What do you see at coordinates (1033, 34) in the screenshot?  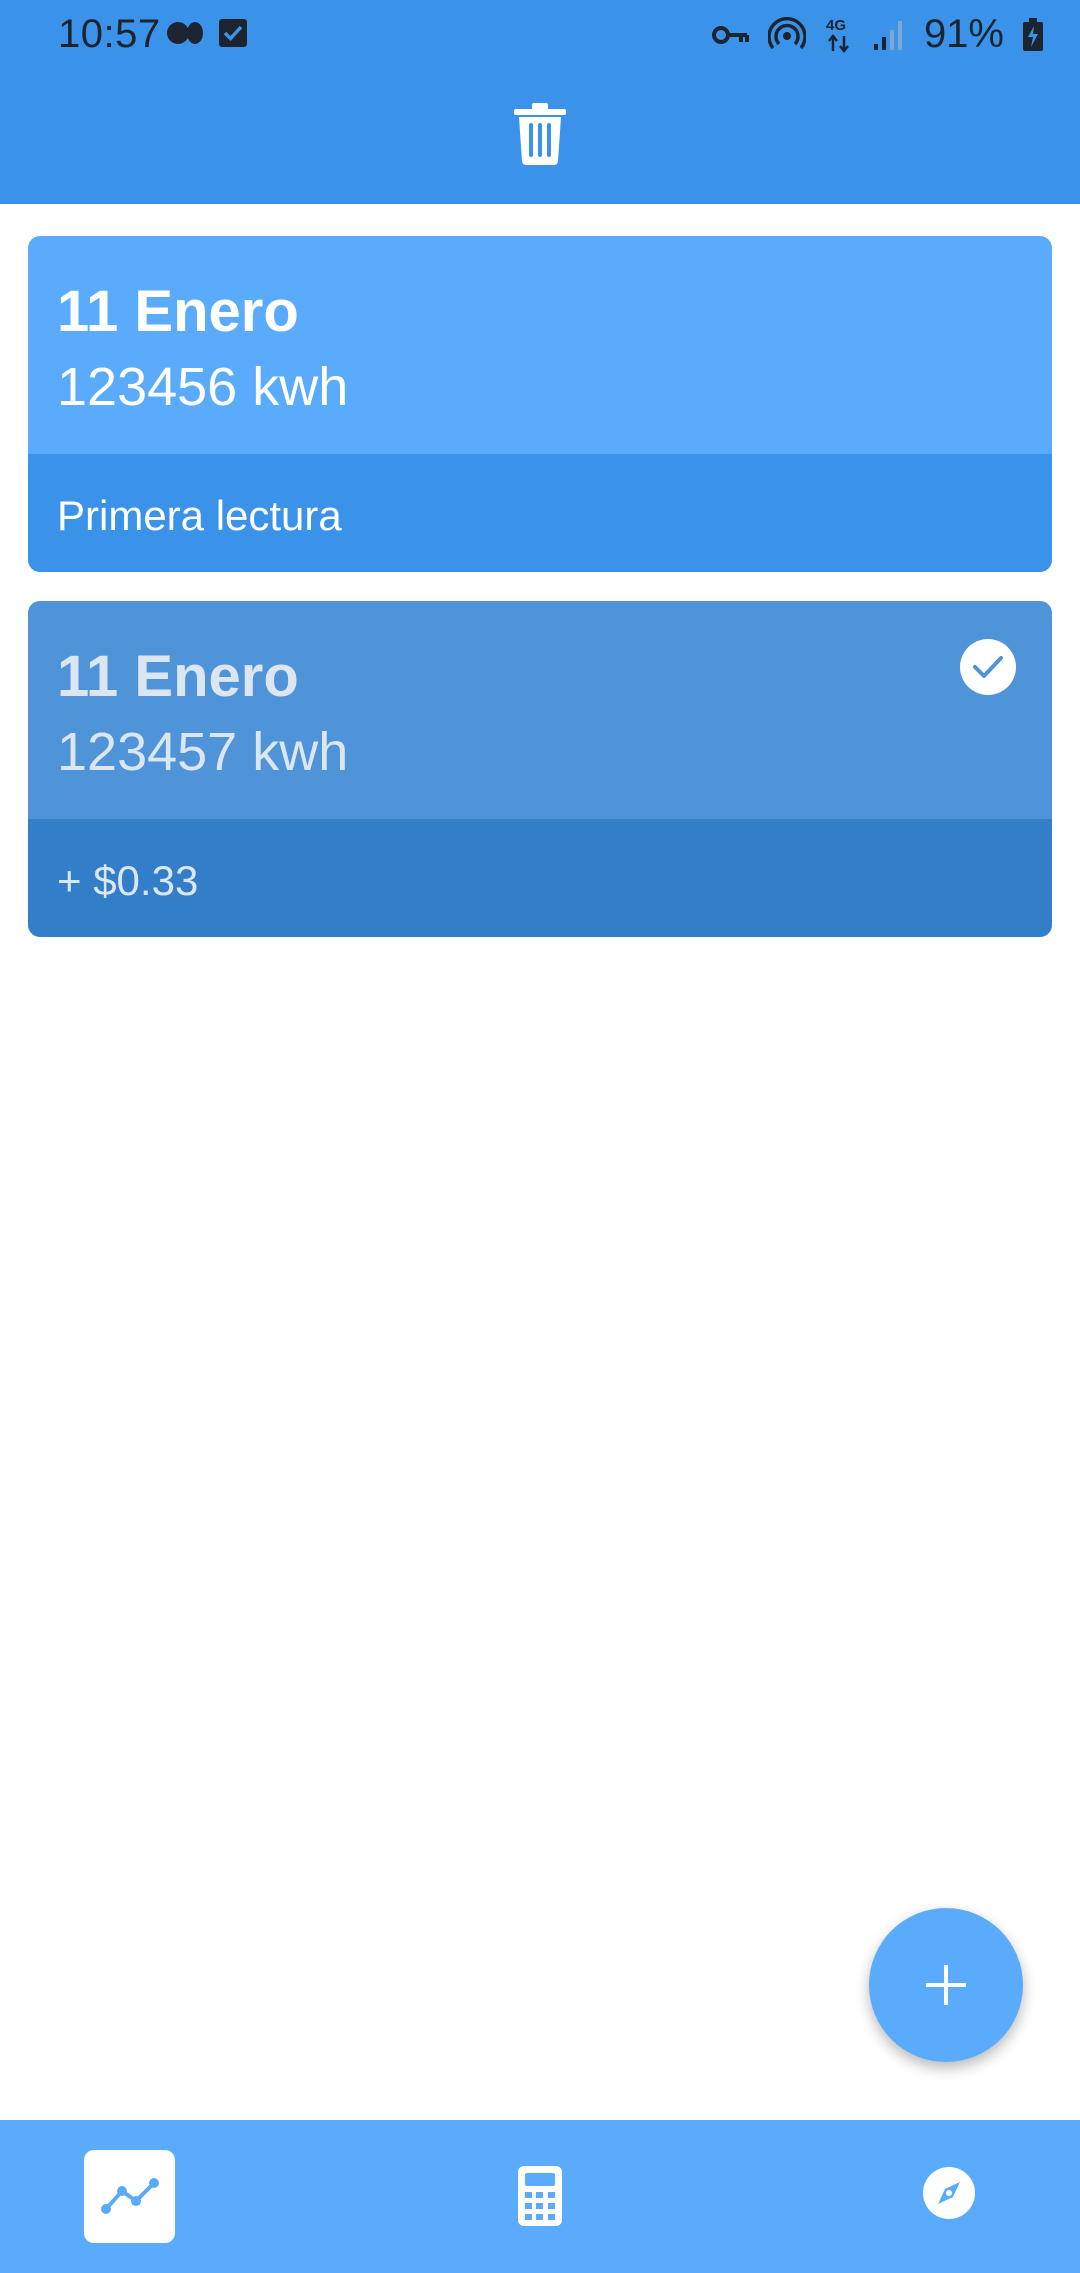 I see `battery-charging-icon` at bounding box center [1033, 34].